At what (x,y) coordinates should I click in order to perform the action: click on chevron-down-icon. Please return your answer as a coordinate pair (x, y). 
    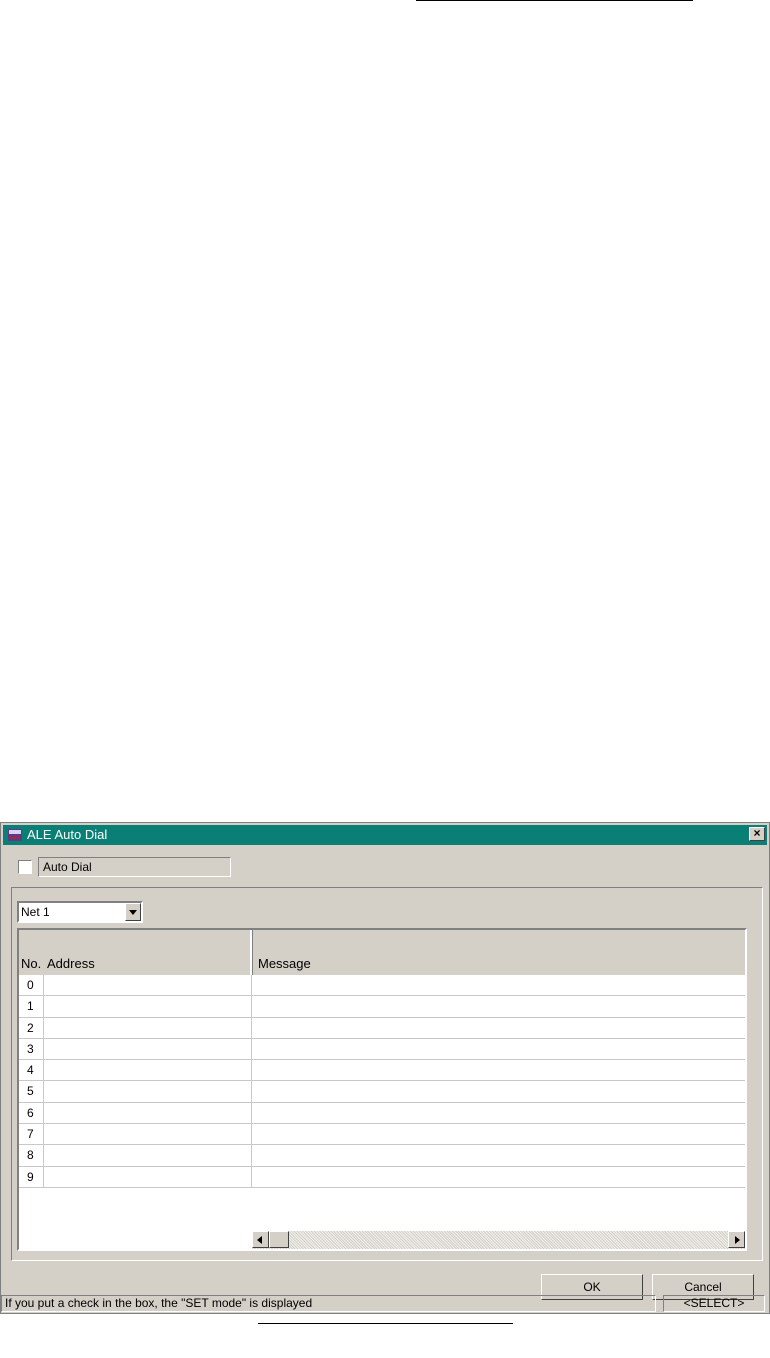
    Looking at the image, I should click on (133, 912).